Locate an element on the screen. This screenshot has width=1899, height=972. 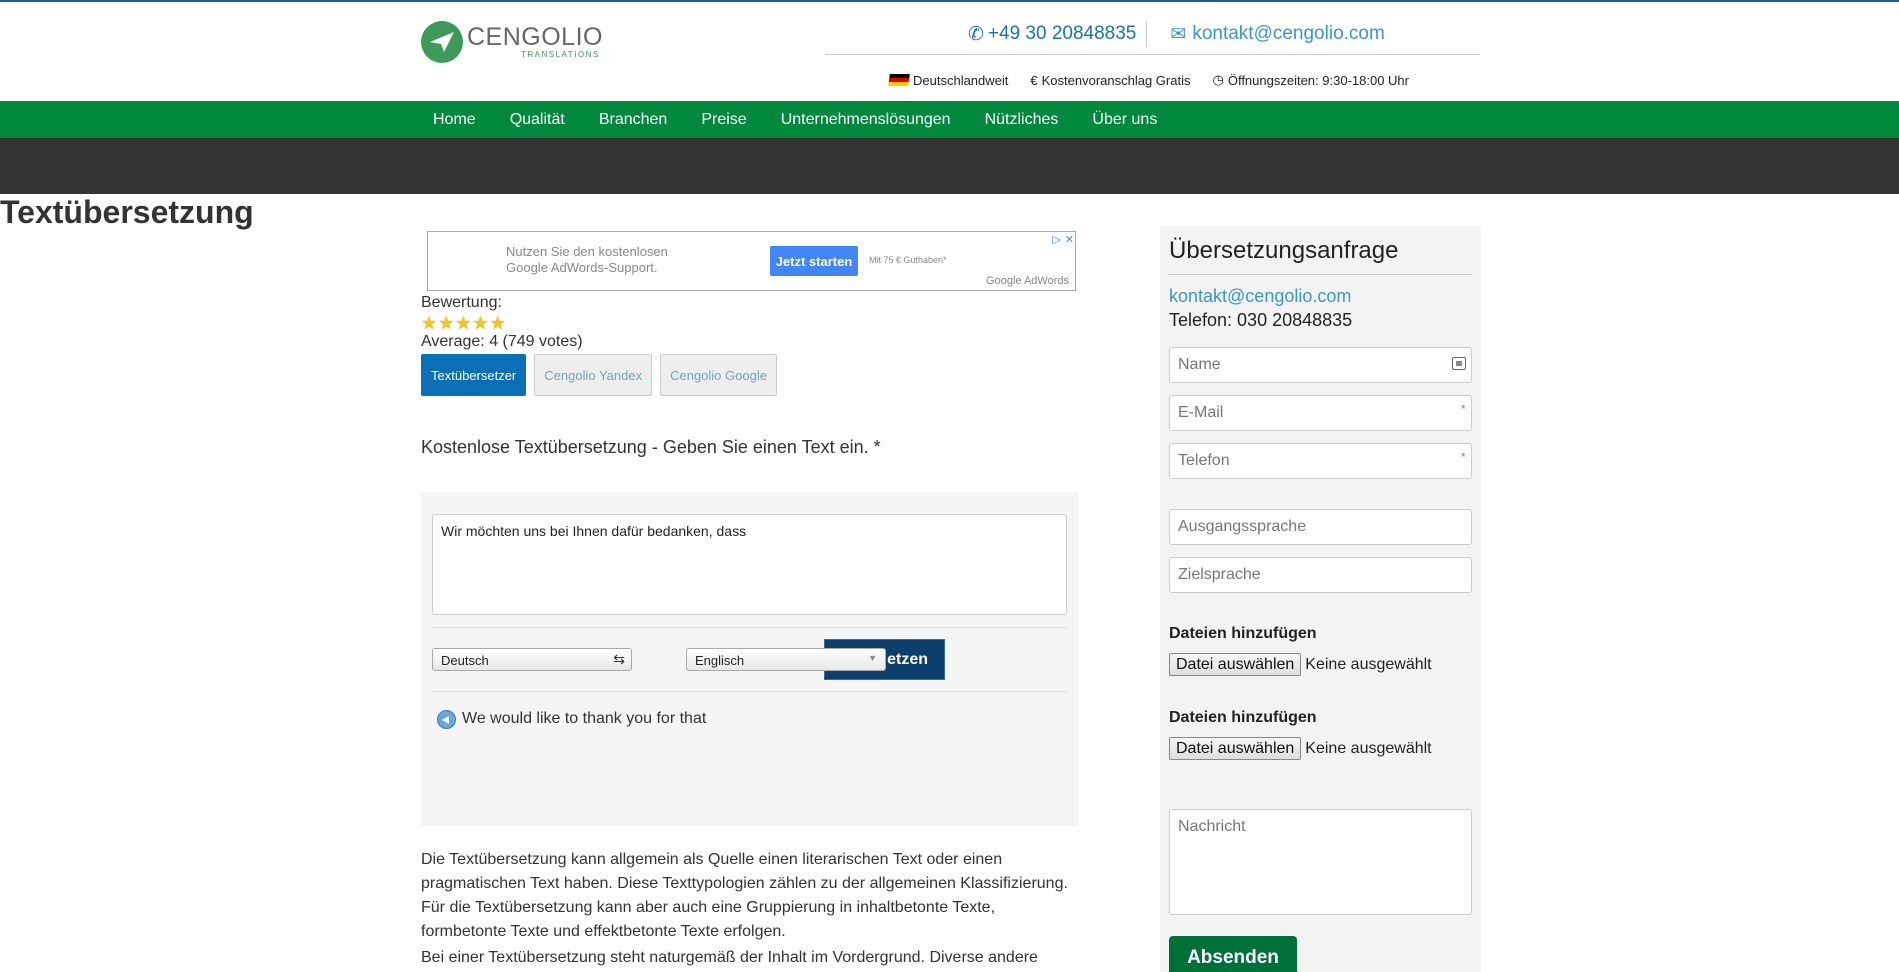
ad-brand: Google AdWords is located at coordinates (1027, 281).